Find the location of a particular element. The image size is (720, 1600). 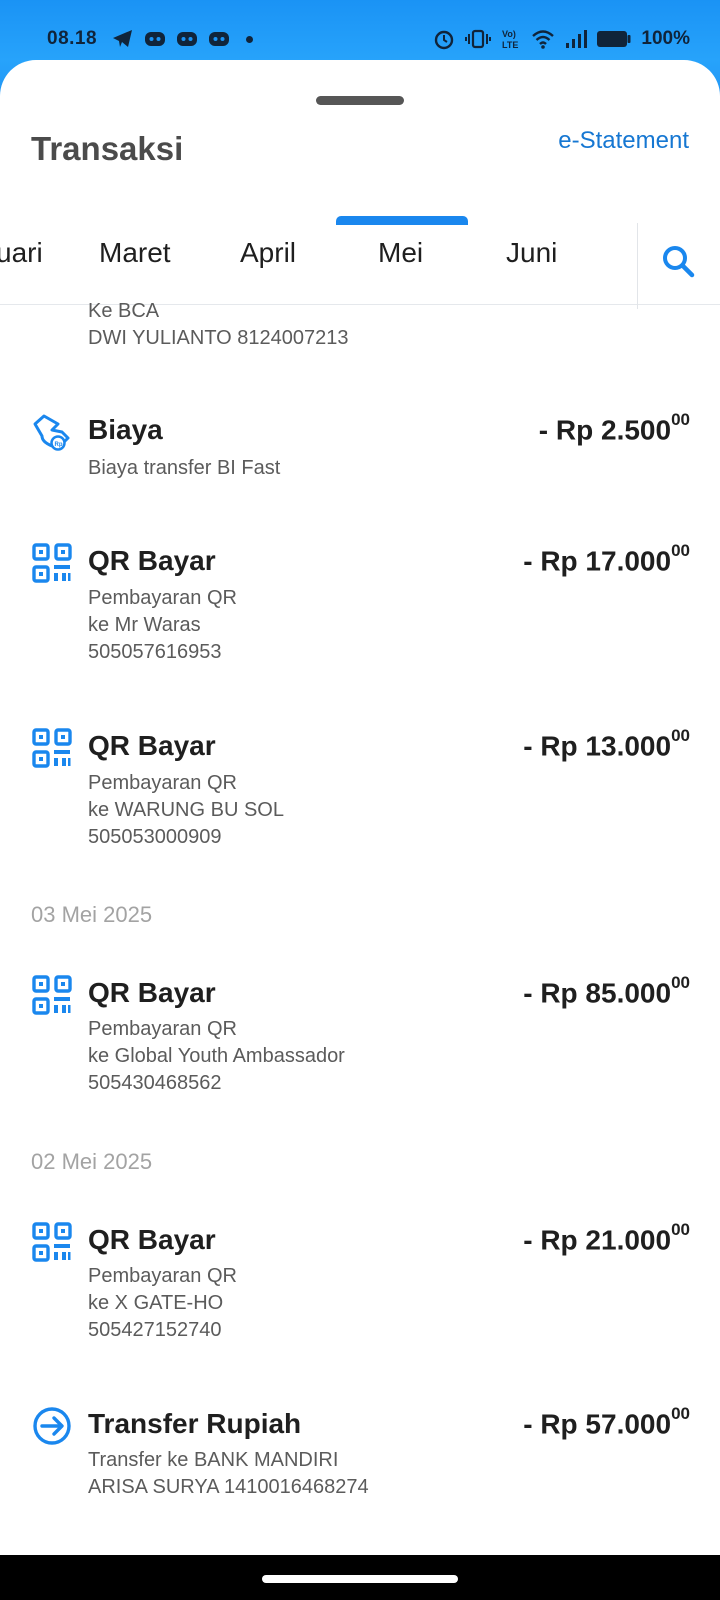

wifi-icon is located at coordinates (543, 39).